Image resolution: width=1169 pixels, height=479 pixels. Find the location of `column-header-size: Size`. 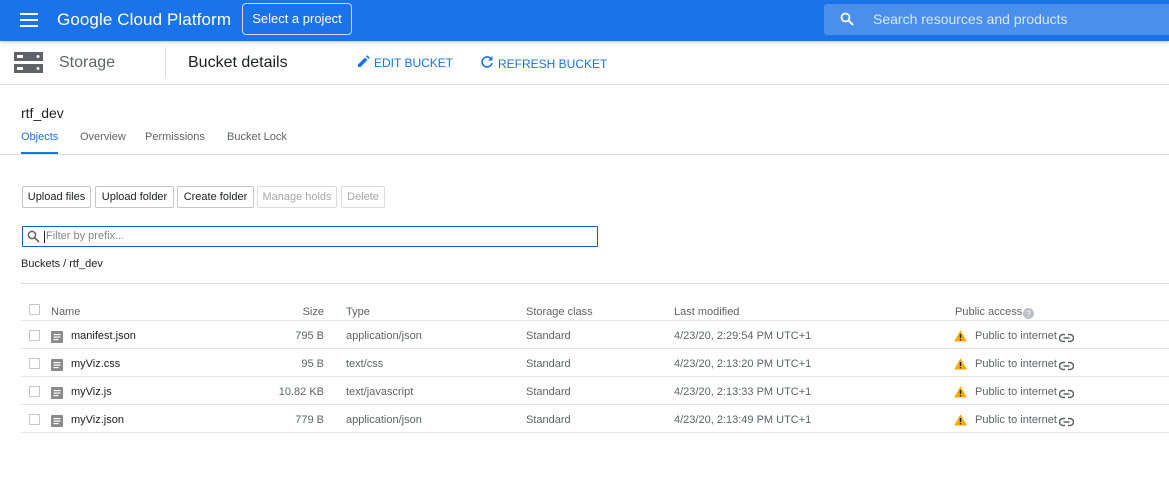

column-header-size: Size is located at coordinates (313, 312).